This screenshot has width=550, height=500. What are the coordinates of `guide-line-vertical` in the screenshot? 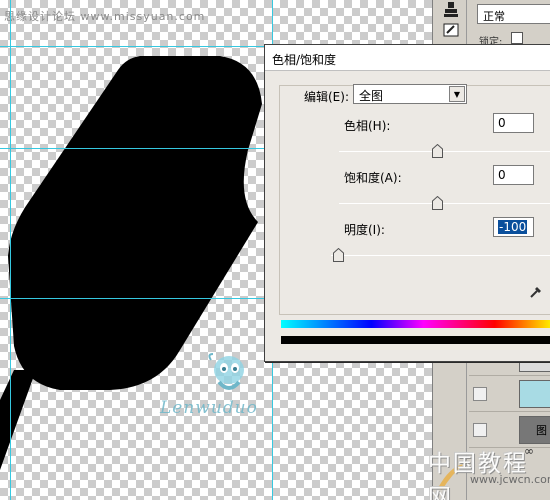 It's located at (10, 250).